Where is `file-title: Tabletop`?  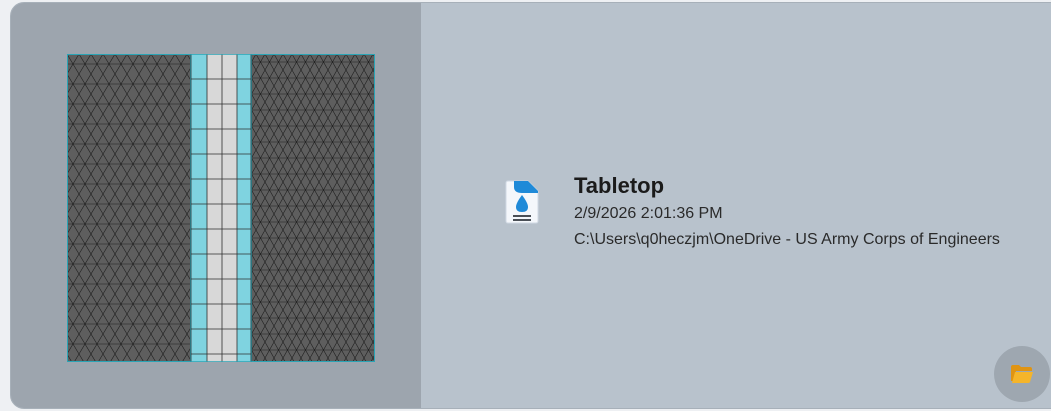
file-title: Tabletop is located at coordinates (619, 186).